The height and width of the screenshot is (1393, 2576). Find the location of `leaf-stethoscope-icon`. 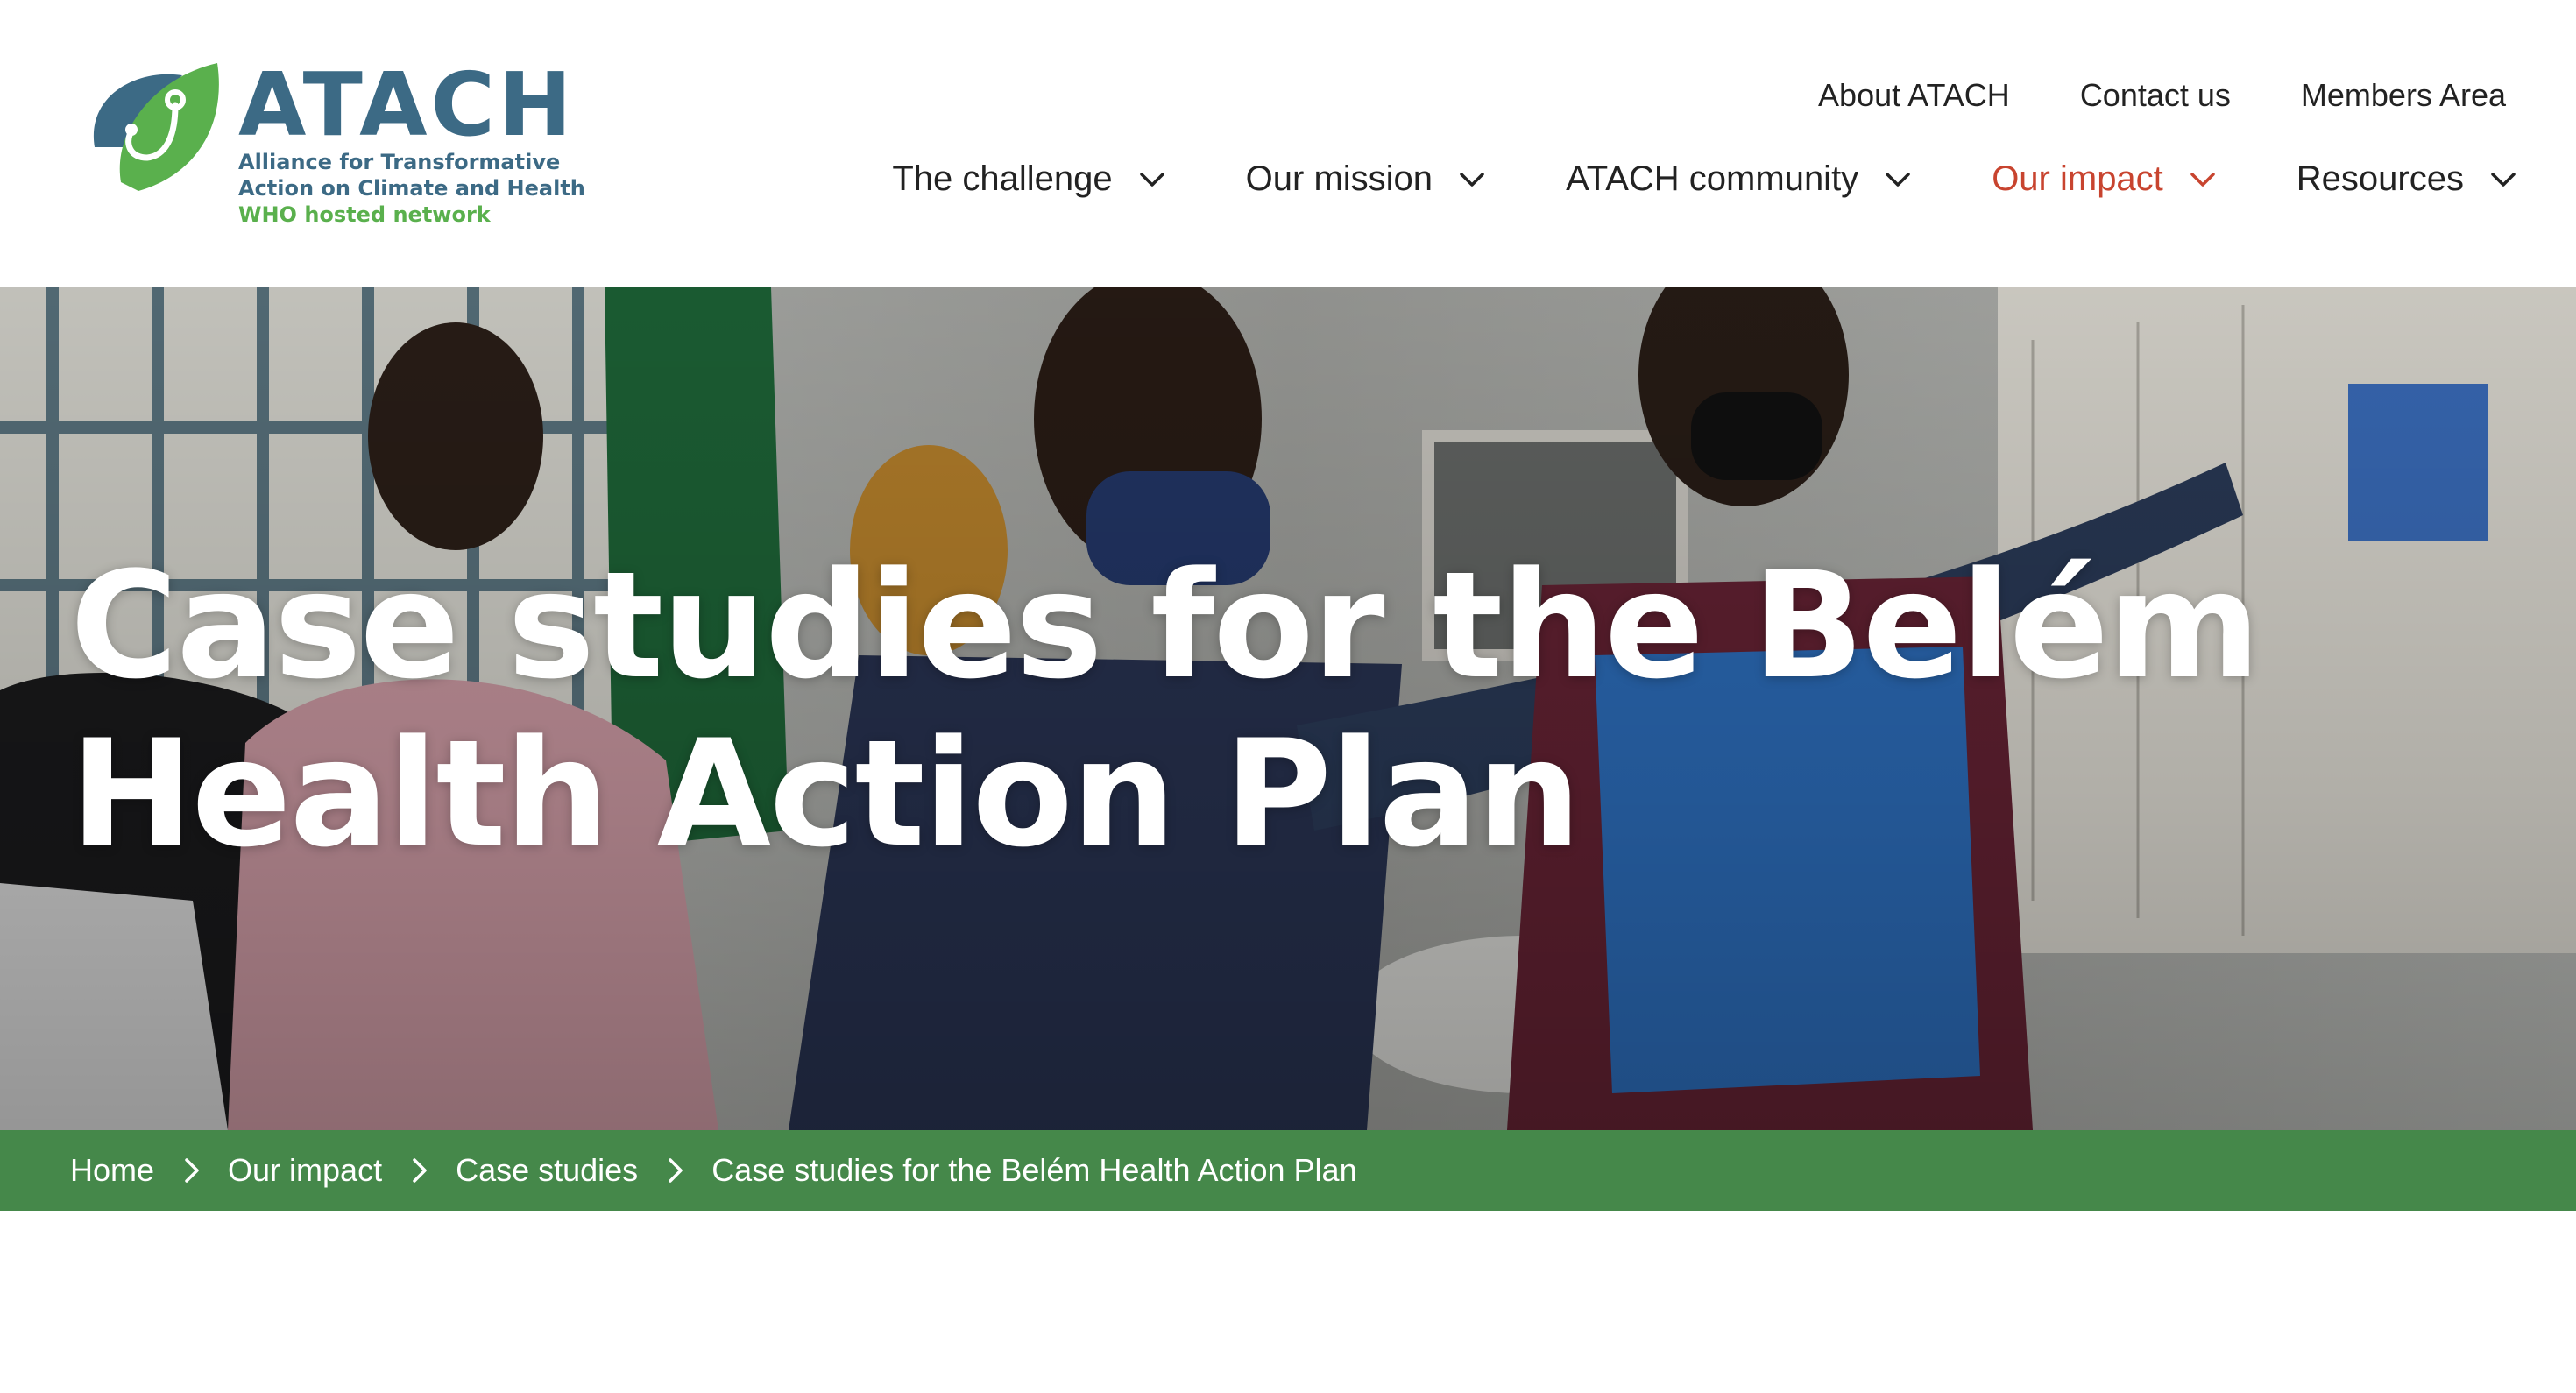

leaf-stethoscope-icon is located at coordinates (156, 127).